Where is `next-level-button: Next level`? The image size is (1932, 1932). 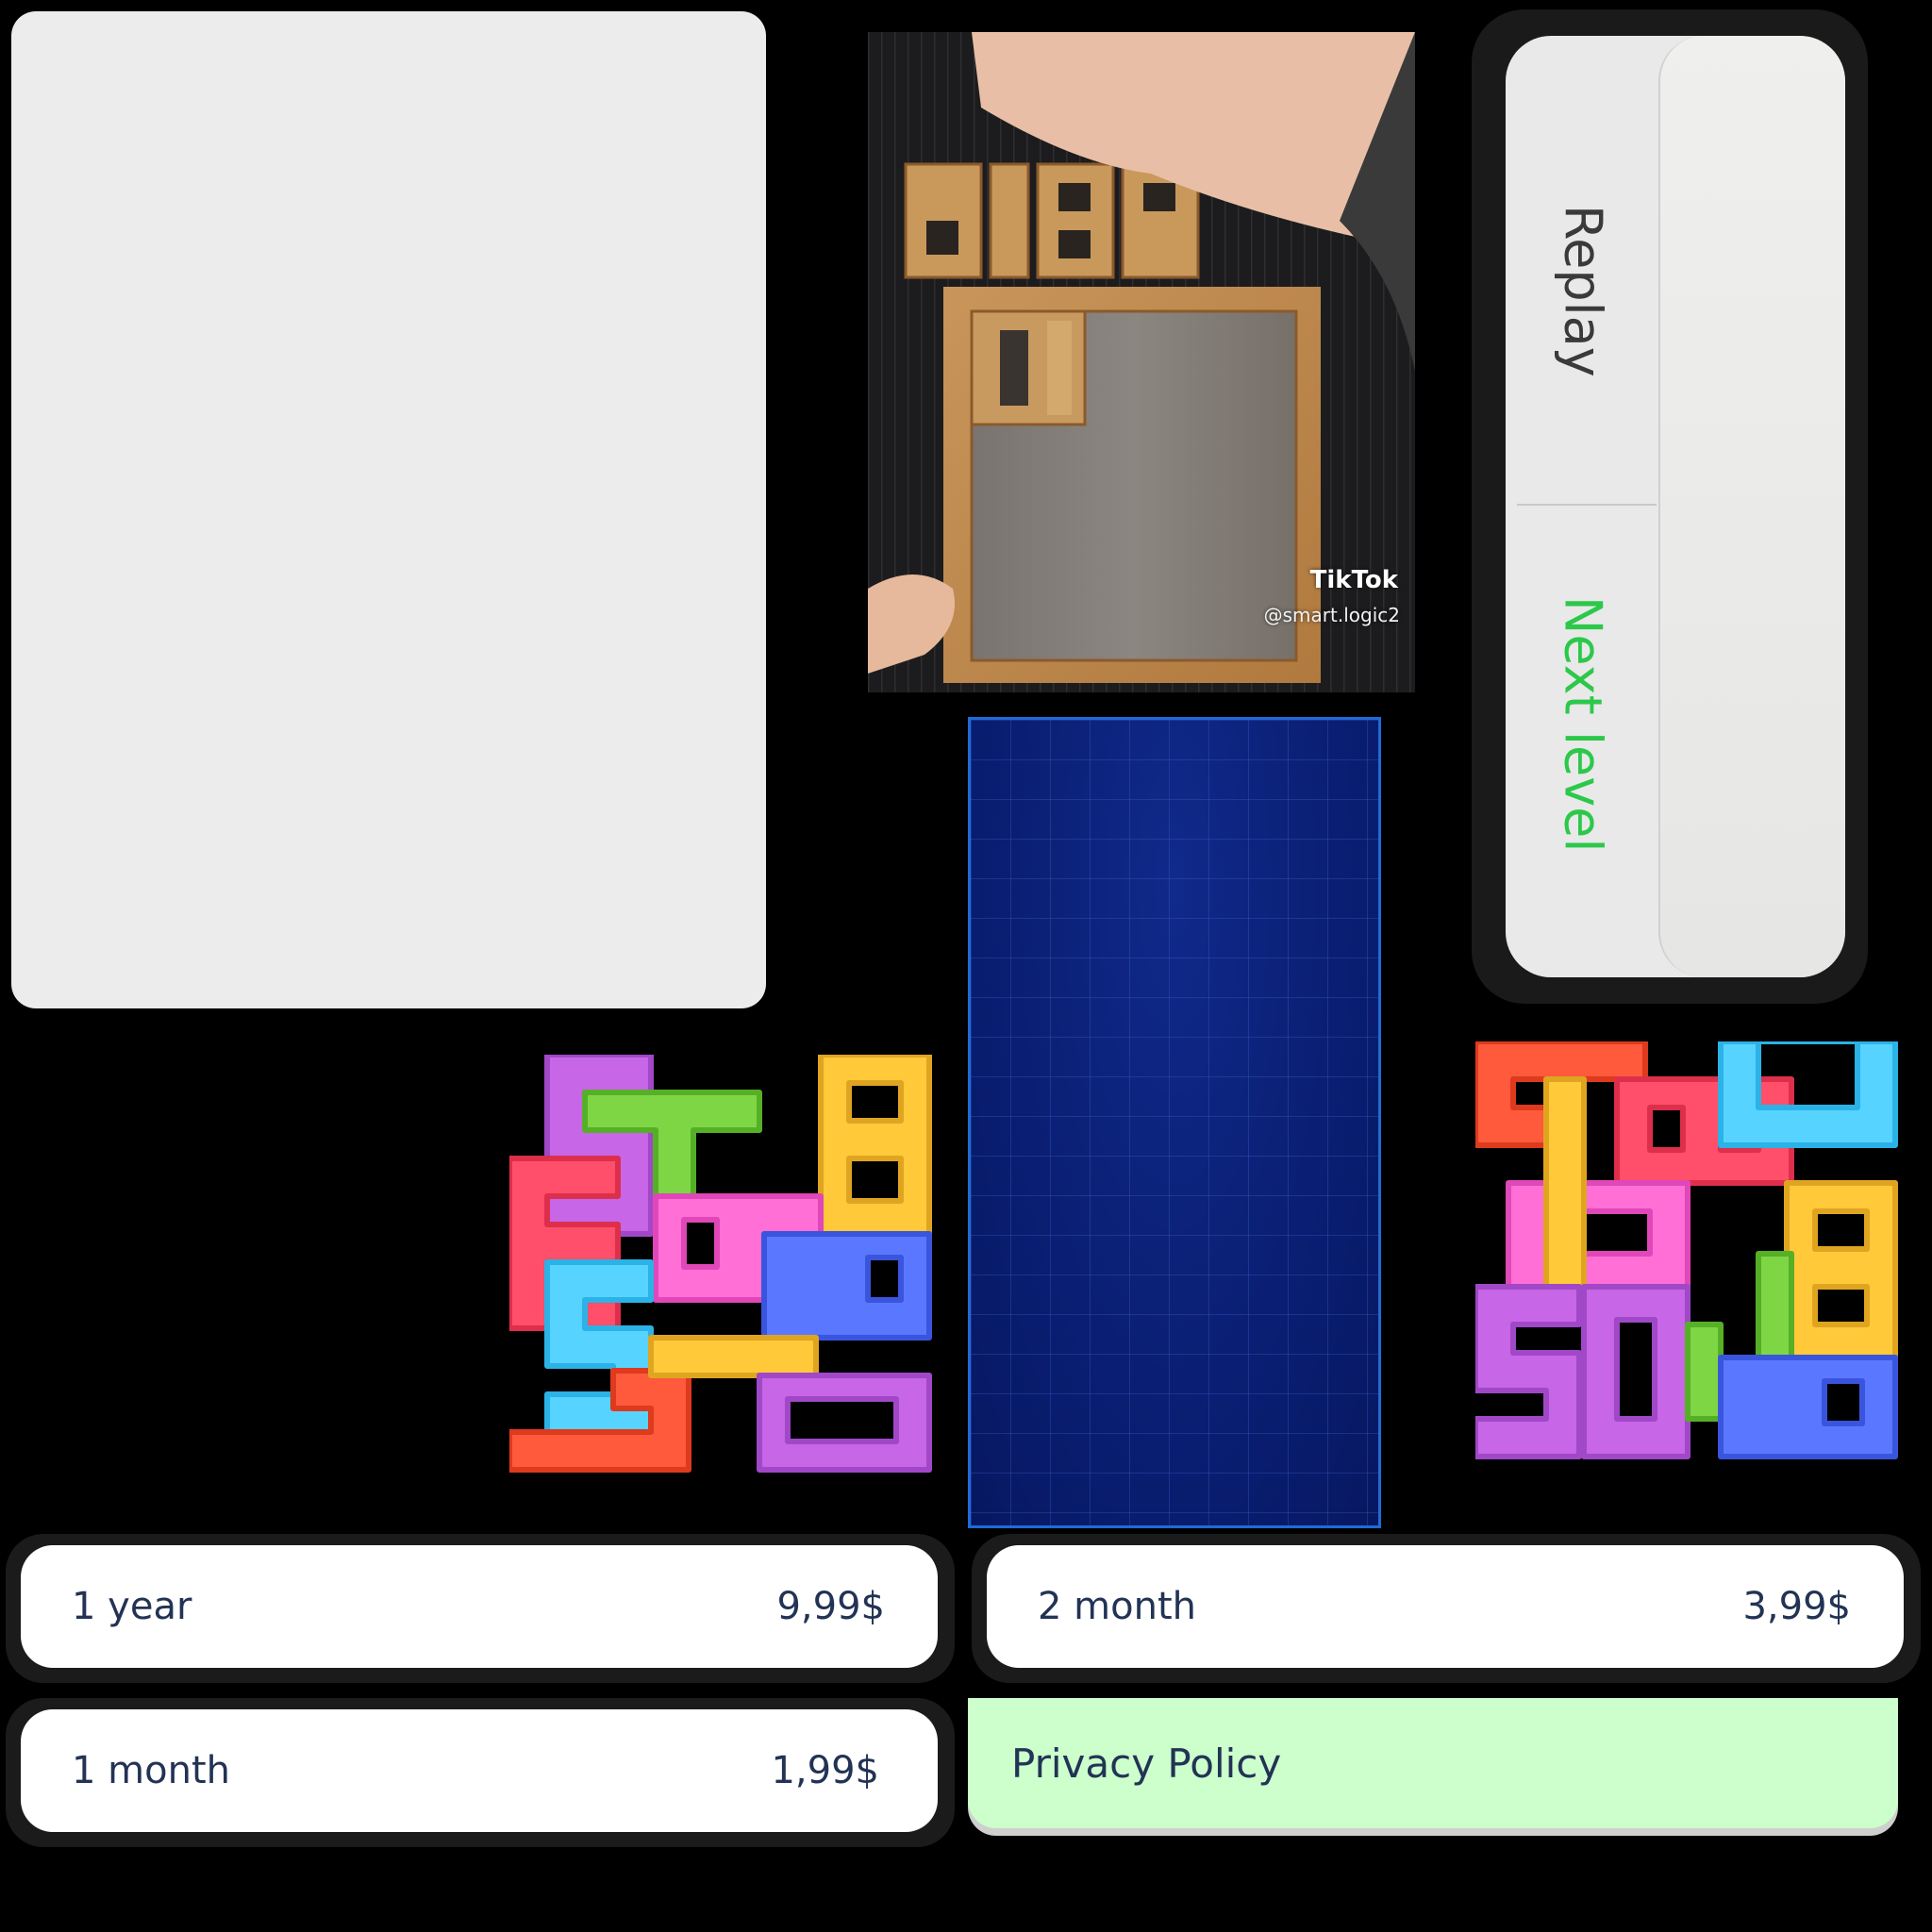
next-level-button: Next level is located at coordinates (1583, 724).